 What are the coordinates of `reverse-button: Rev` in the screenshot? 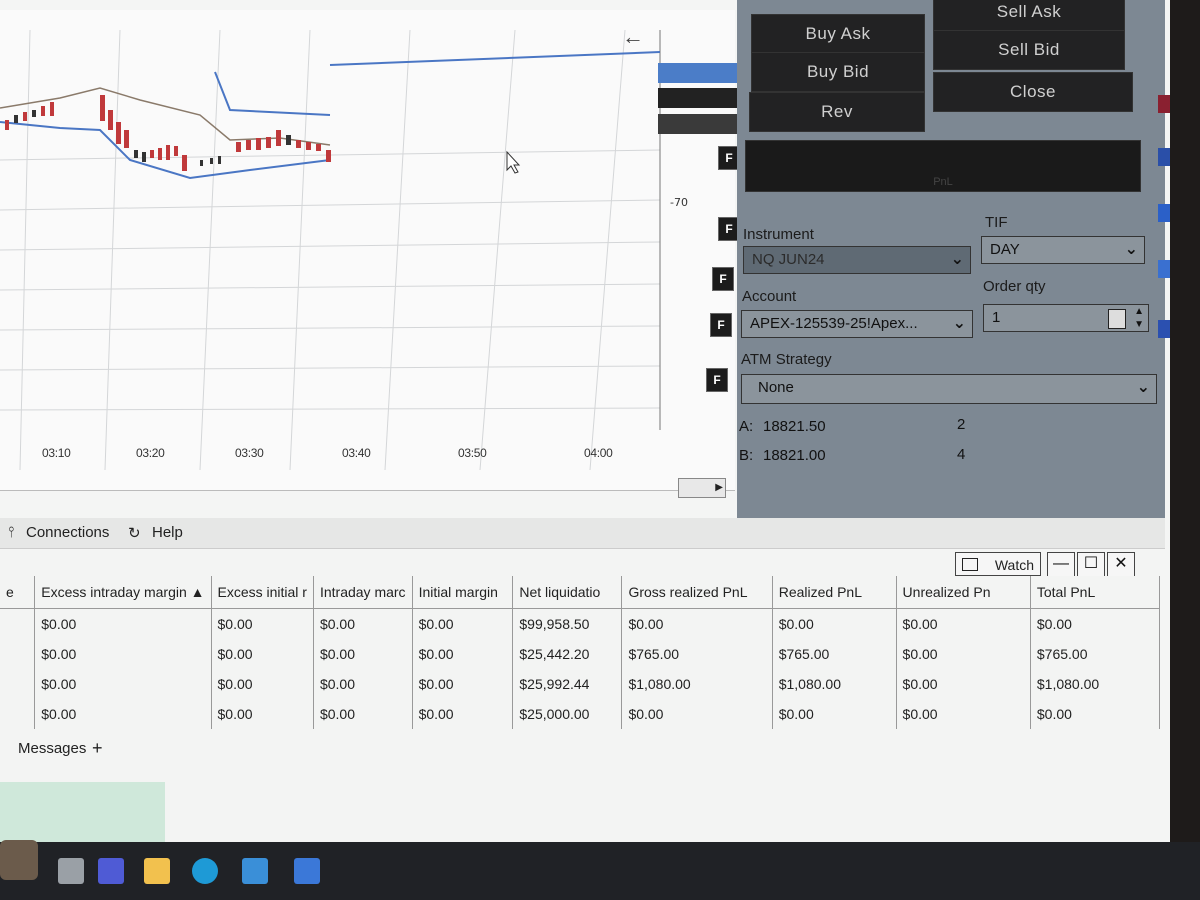 It's located at (837, 112).